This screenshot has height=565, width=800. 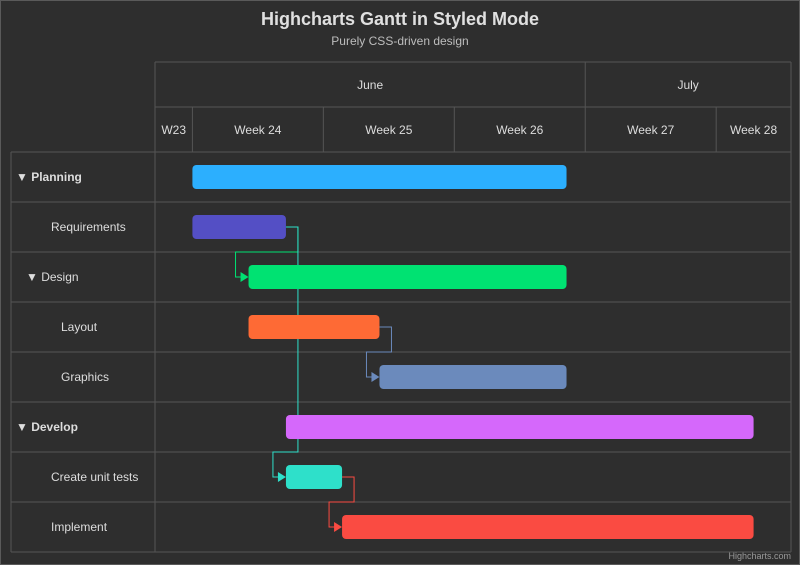 What do you see at coordinates (388, 130) in the screenshot?
I see `week-label: Week 25` at bounding box center [388, 130].